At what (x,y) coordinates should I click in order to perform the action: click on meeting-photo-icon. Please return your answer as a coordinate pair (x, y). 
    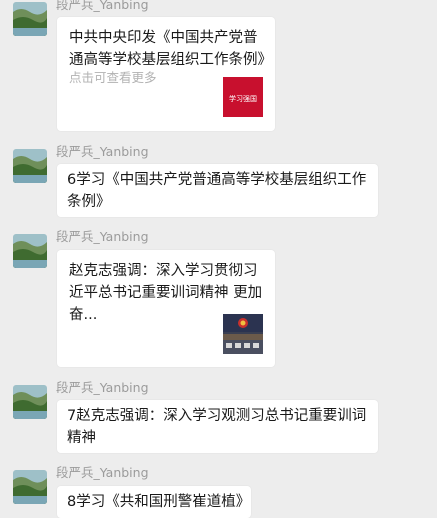
    Looking at the image, I should click on (243, 334).